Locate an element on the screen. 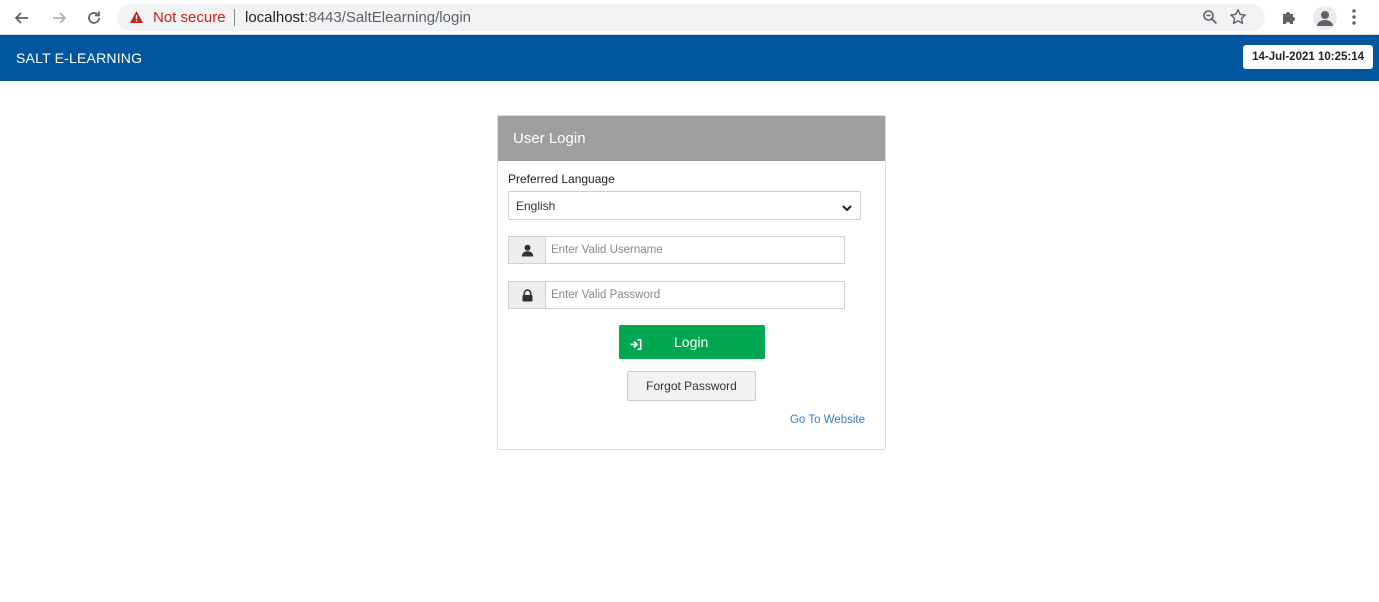  chevron-down-icon is located at coordinates (847, 209).